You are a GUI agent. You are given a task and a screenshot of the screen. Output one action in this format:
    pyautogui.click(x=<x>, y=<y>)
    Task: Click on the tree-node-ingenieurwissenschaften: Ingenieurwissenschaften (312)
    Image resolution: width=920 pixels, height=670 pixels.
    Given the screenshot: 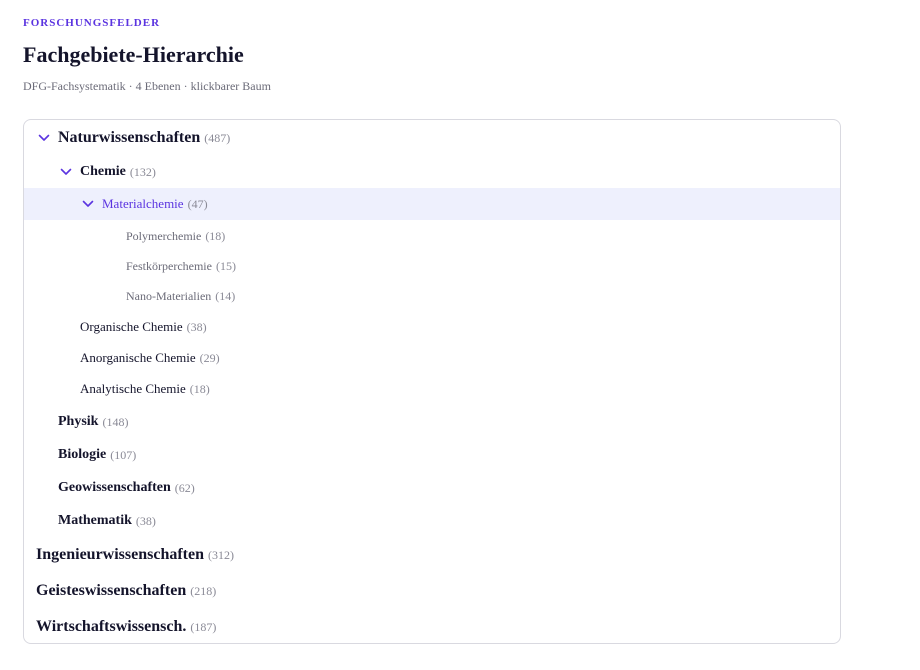 What is the action you would take?
    pyautogui.click(x=432, y=555)
    